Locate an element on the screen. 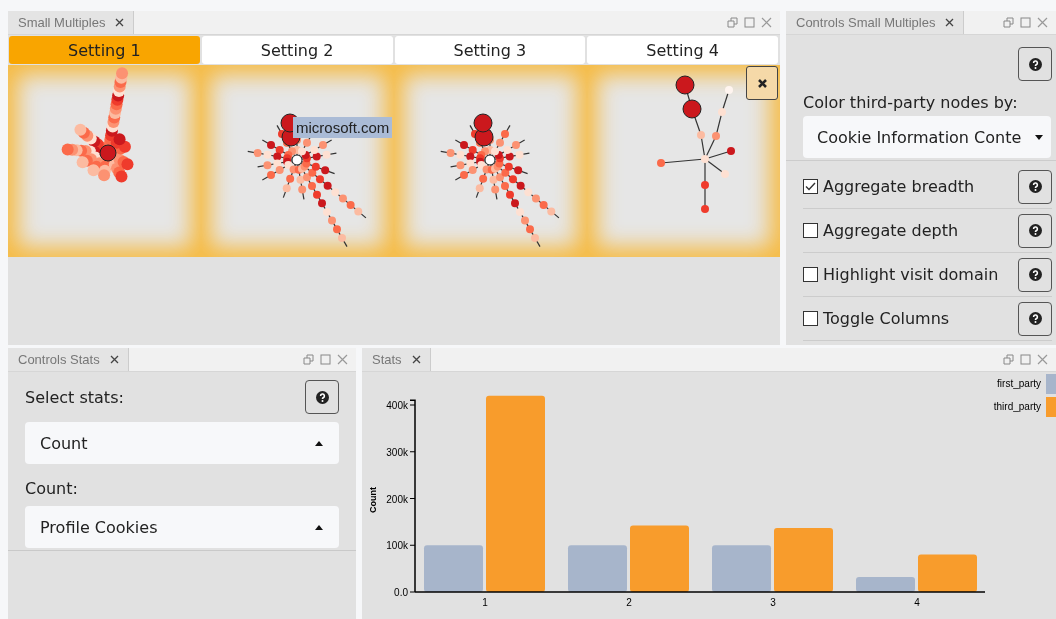 Image resolution: width=1056 pixels, height=619 pixels. close-button is located at coordinates (762, 83).